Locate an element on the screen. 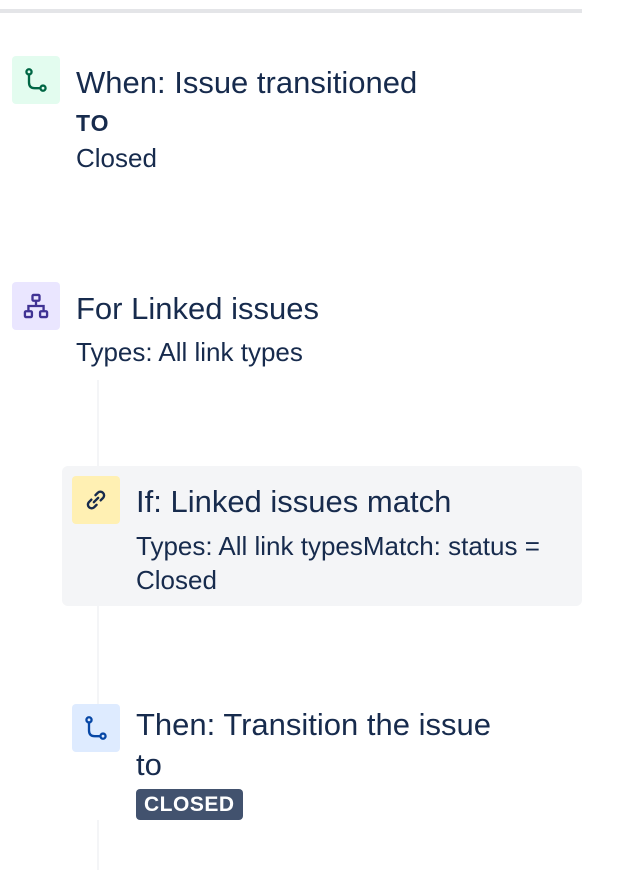 This screenshot has height=870, width=624. branch-hierarchy-icon is located at coordinates (36, 306).